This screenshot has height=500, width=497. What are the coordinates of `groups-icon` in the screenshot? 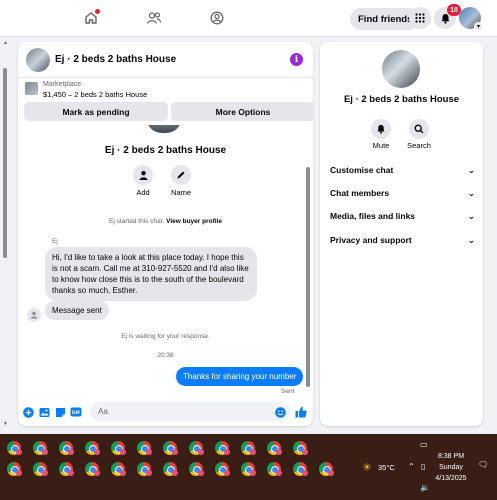 It's located at (217, 18).